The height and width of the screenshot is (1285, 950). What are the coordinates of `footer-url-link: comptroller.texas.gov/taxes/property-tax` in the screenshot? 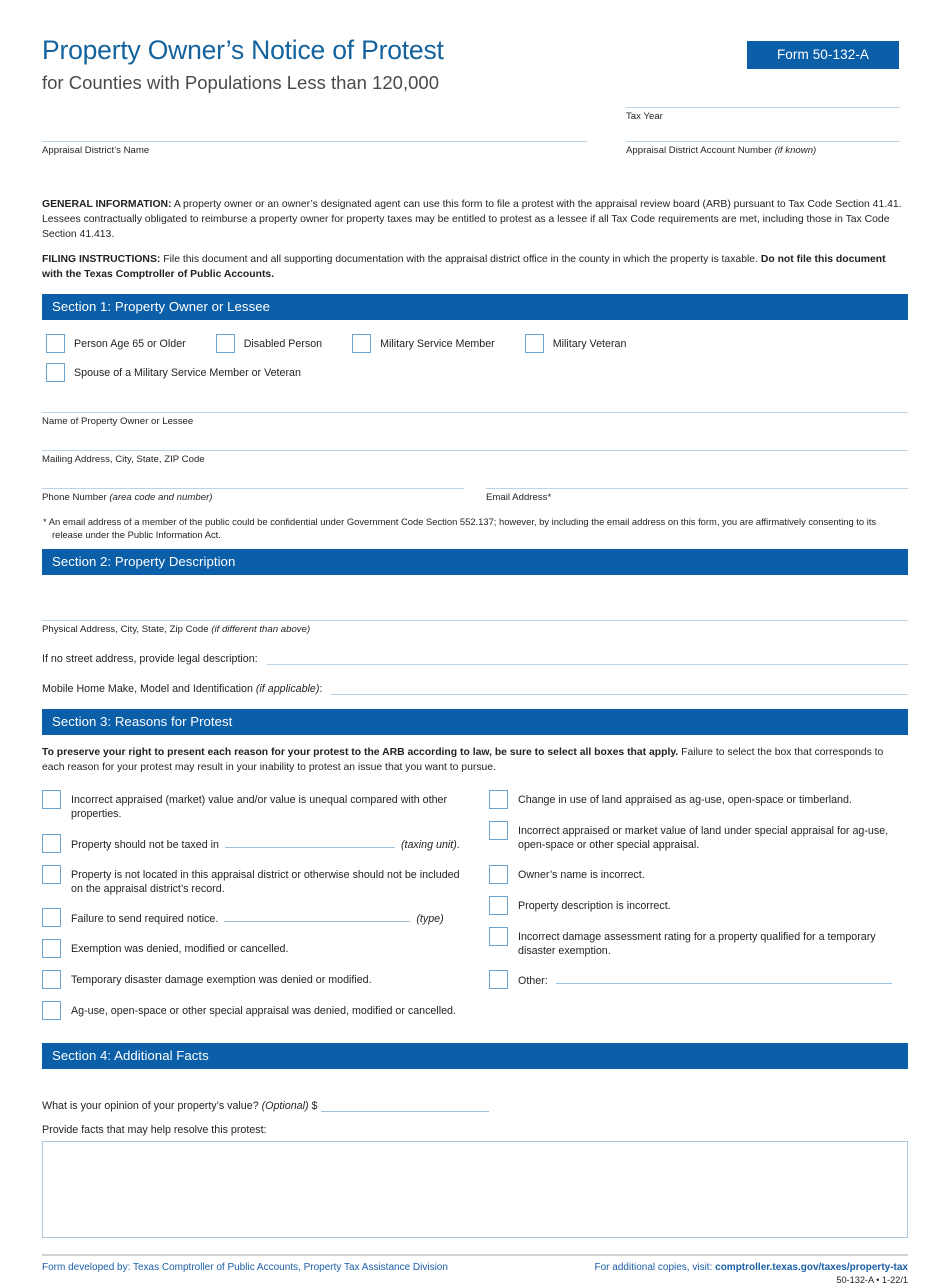 It's located at (811, 1267).